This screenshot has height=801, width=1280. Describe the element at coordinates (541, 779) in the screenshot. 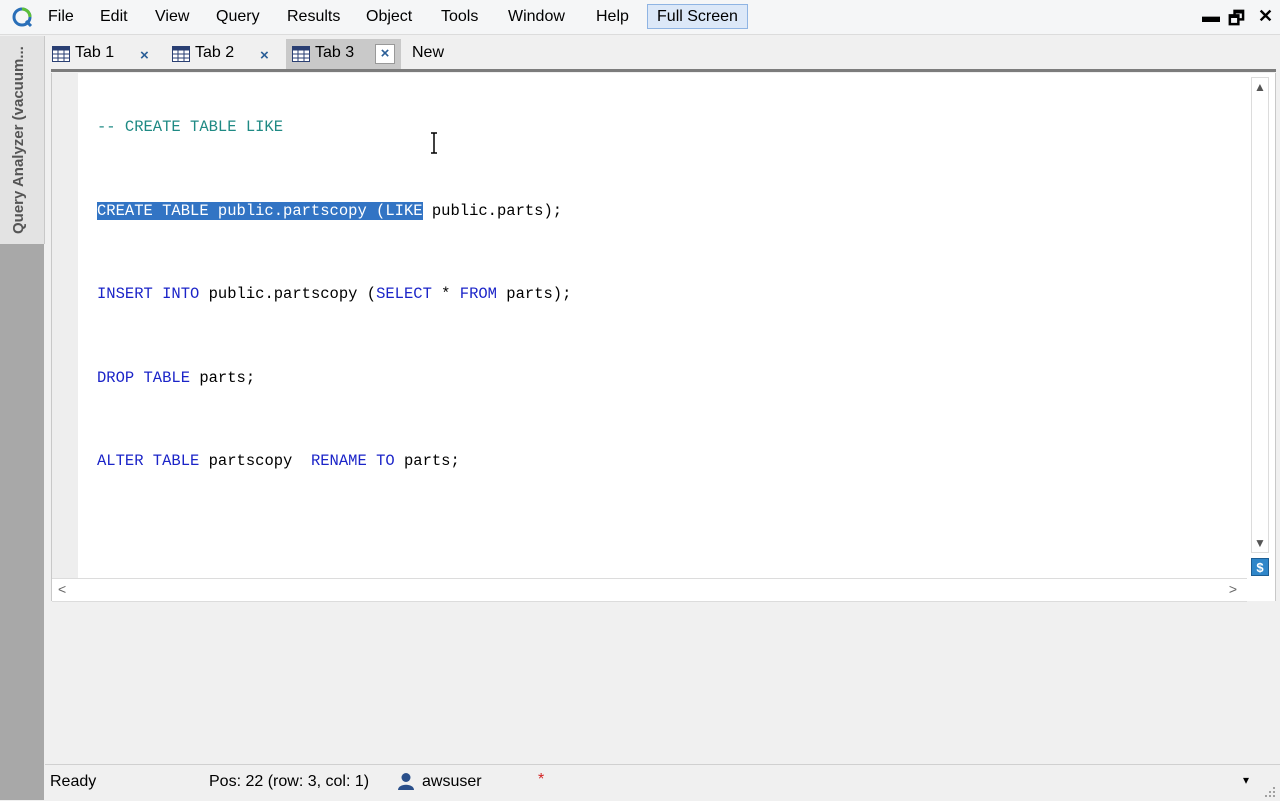

I see `modified-indicator: *` at that location.